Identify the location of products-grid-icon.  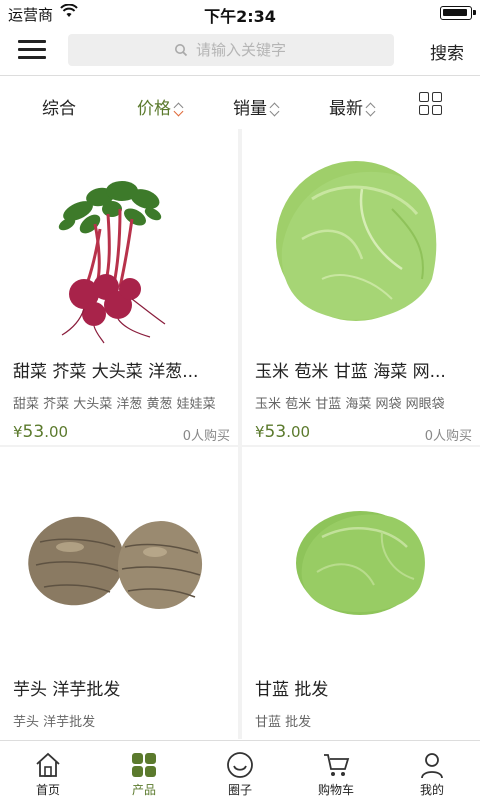
(144, 765).